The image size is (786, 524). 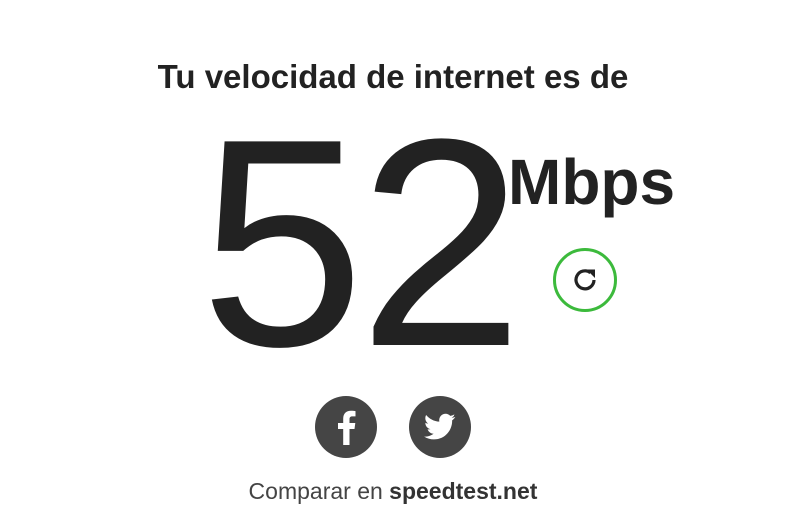 I want to click on speed-unit: Mbps, so click(x=592, y=182).